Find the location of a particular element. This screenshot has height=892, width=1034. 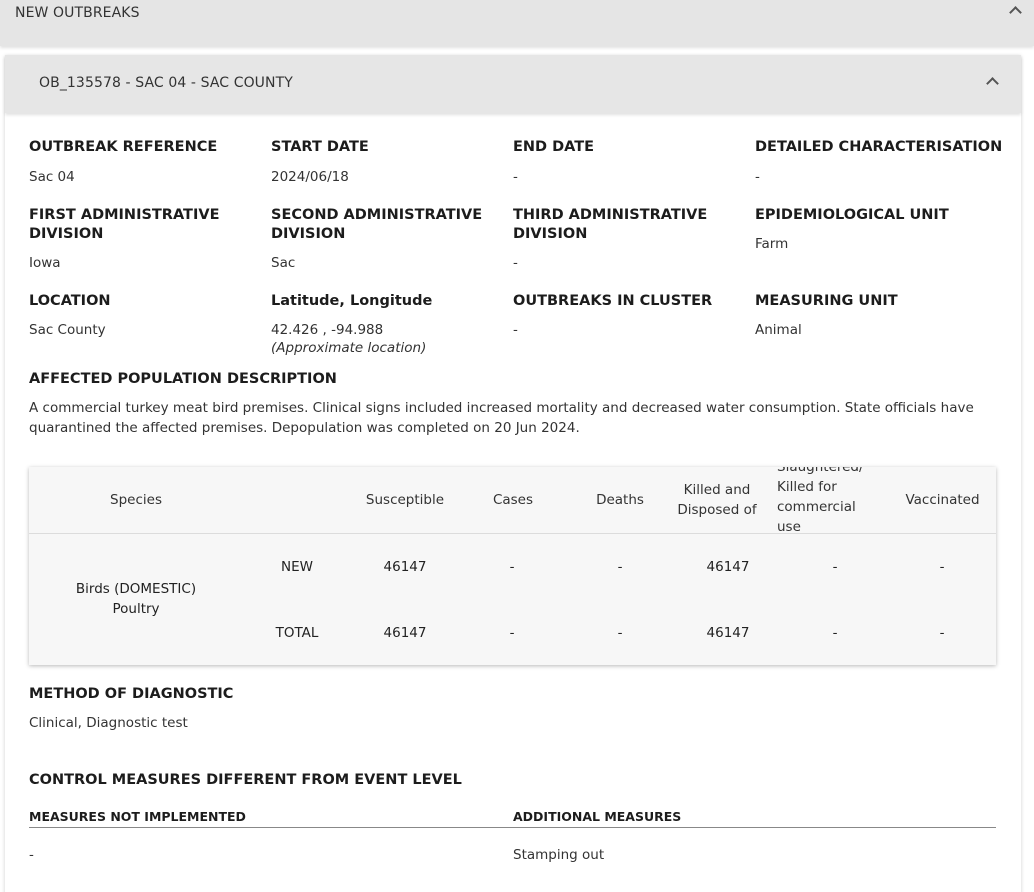

additional-measures-value: Stamping out is located at coordinates (559, 855).